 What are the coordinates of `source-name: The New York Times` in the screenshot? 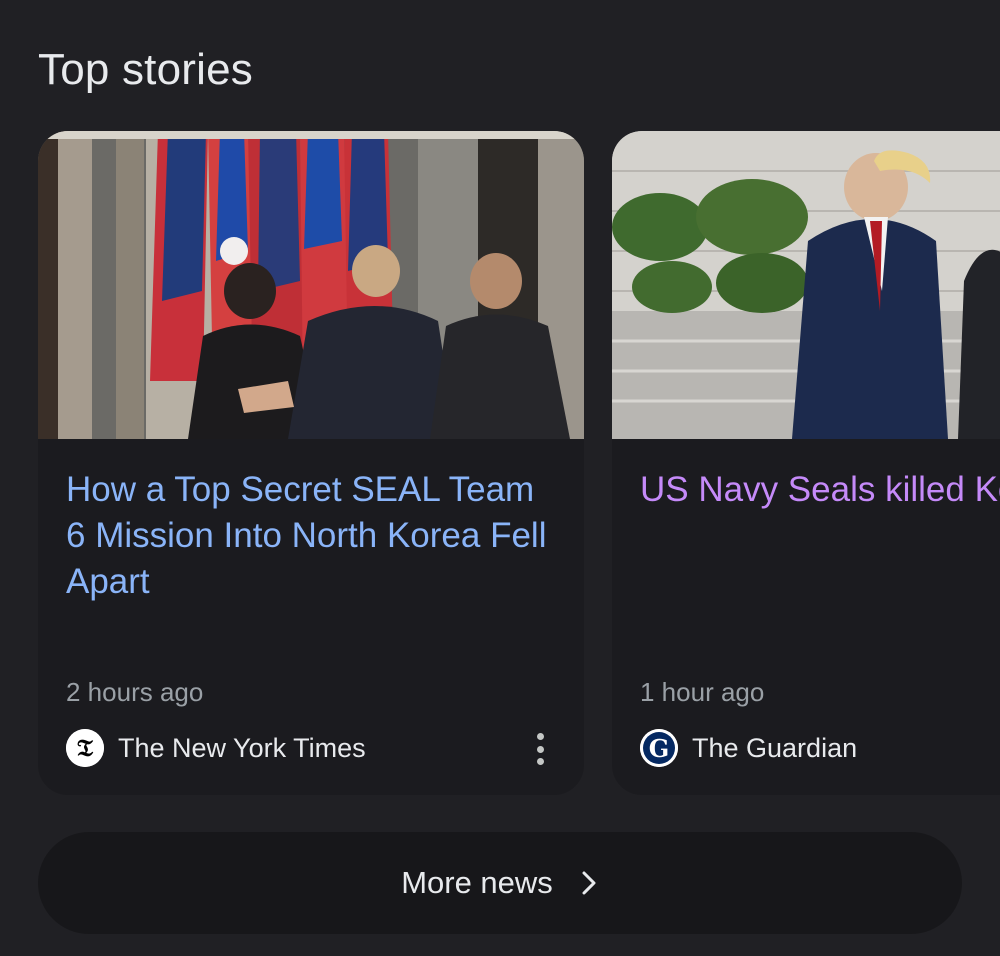 It's located at (242, 748).